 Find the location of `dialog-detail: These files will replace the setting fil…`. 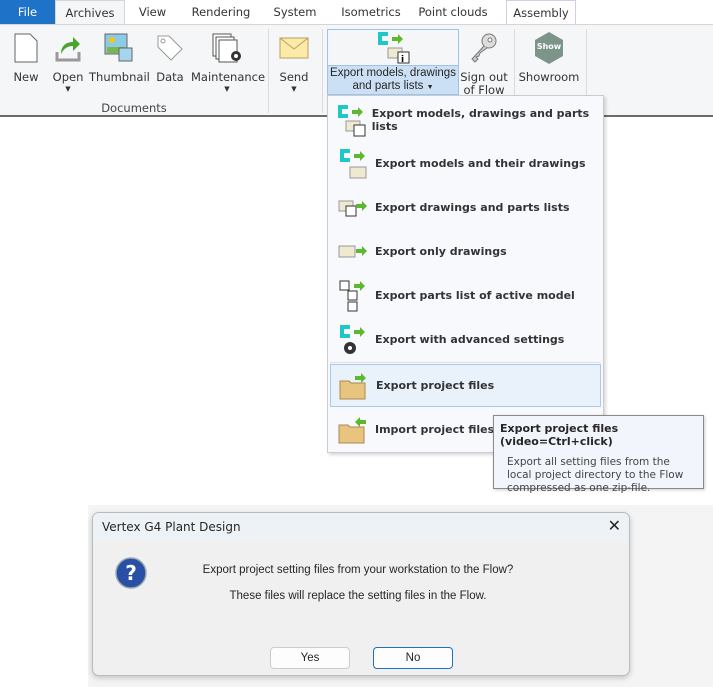

dialog-detail: These files will replace the setting fil… is located at coordinates (358, 596).